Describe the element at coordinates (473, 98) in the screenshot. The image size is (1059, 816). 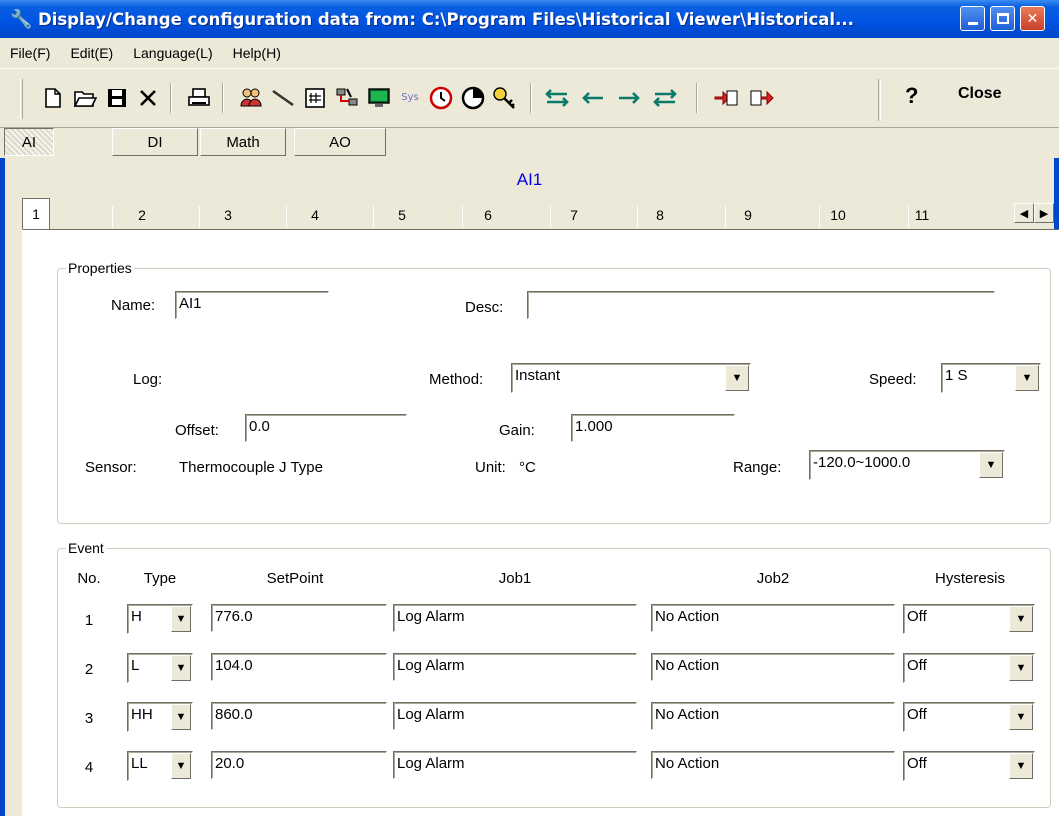
I see `timer-icon` at that location.